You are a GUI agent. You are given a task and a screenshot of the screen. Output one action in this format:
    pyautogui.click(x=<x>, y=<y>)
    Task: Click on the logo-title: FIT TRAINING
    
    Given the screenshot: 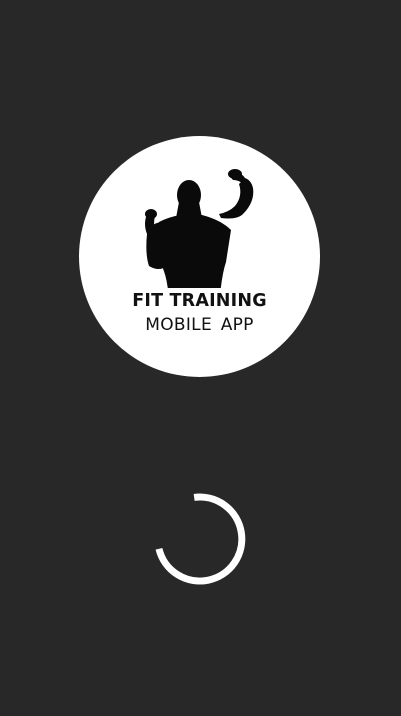 What is the action you would take?
    pyautogui.click(x=199, y=301)
    